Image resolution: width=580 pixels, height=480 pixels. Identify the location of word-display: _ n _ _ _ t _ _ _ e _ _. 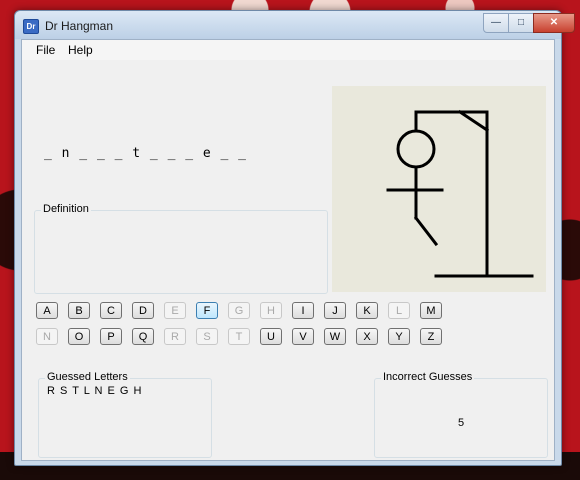
(146, 153).